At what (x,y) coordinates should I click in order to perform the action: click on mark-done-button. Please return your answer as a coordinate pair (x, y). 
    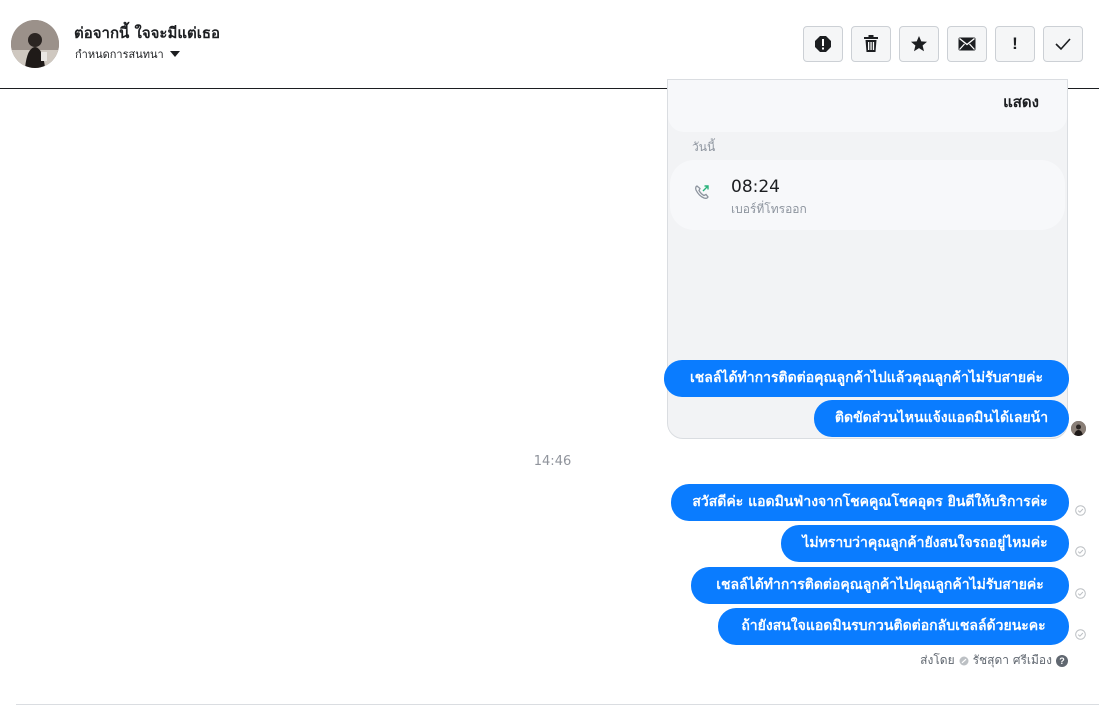
    Looking at the image, I should click on (1063, 44).